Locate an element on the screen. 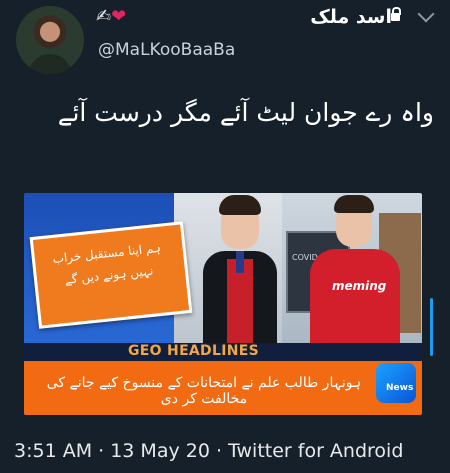 Image resolution: width=450 pixels, height=473 pixels. name-emojis: ✍❤ is located at coordinates (111, 16).